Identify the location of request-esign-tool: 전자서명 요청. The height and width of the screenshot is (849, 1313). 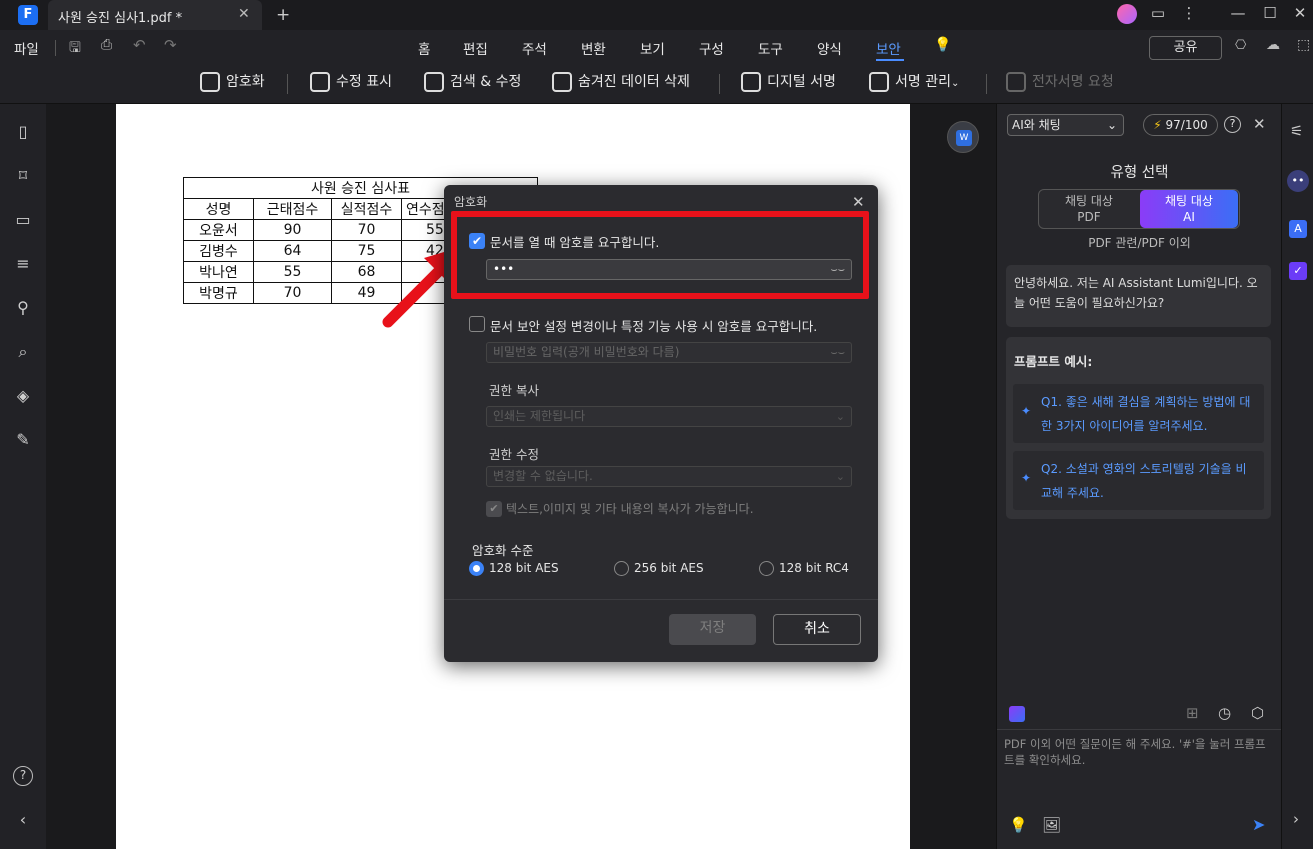
(1060, 84).